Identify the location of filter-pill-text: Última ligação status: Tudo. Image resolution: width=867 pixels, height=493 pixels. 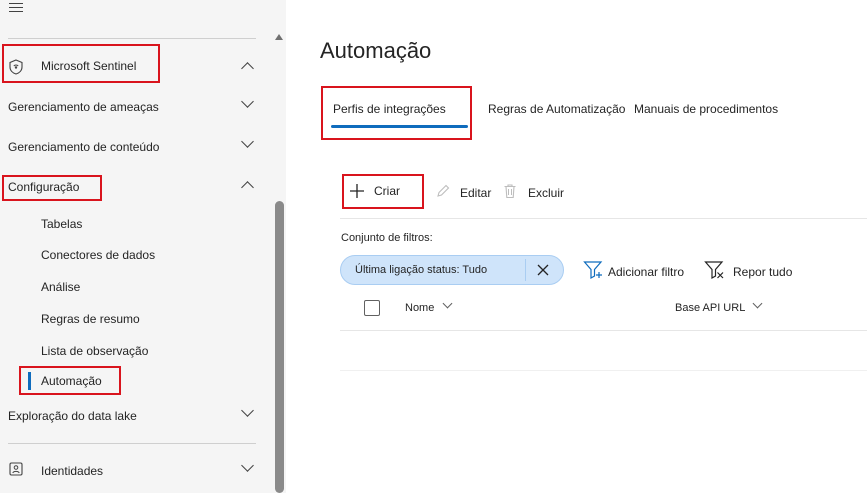
(421, 270).